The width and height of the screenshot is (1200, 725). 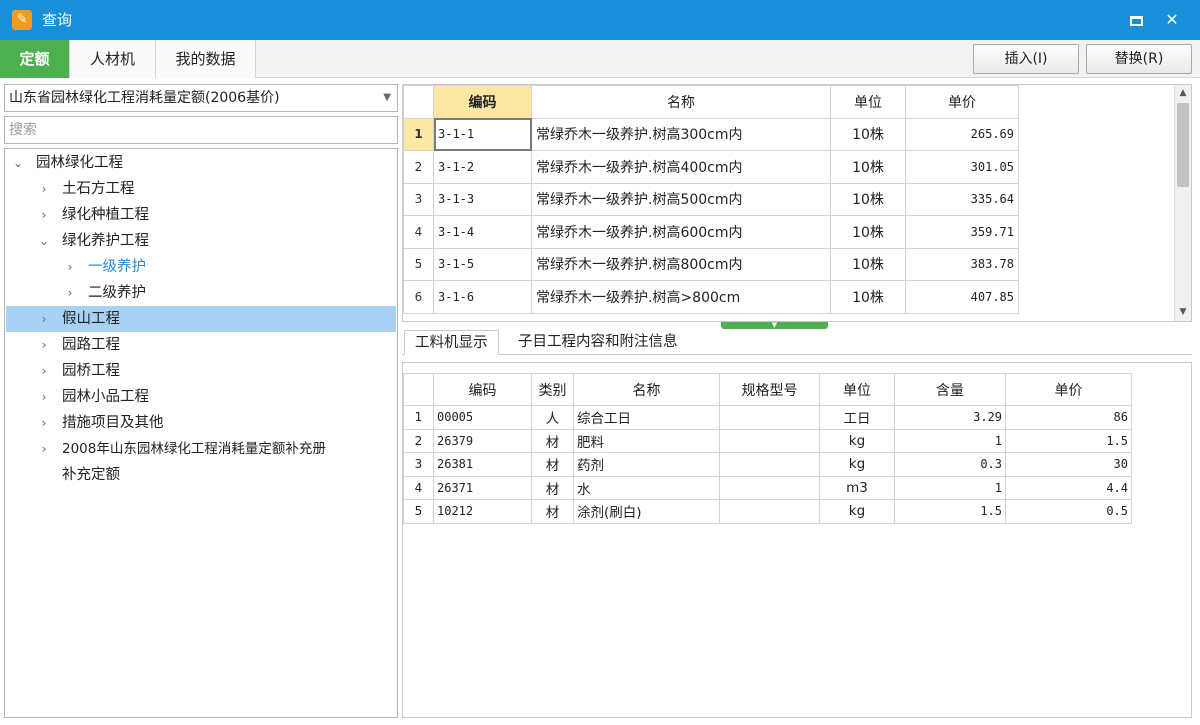 I want to click on tree-node-rockery: › 假山工程, so click(x=201, y=319).